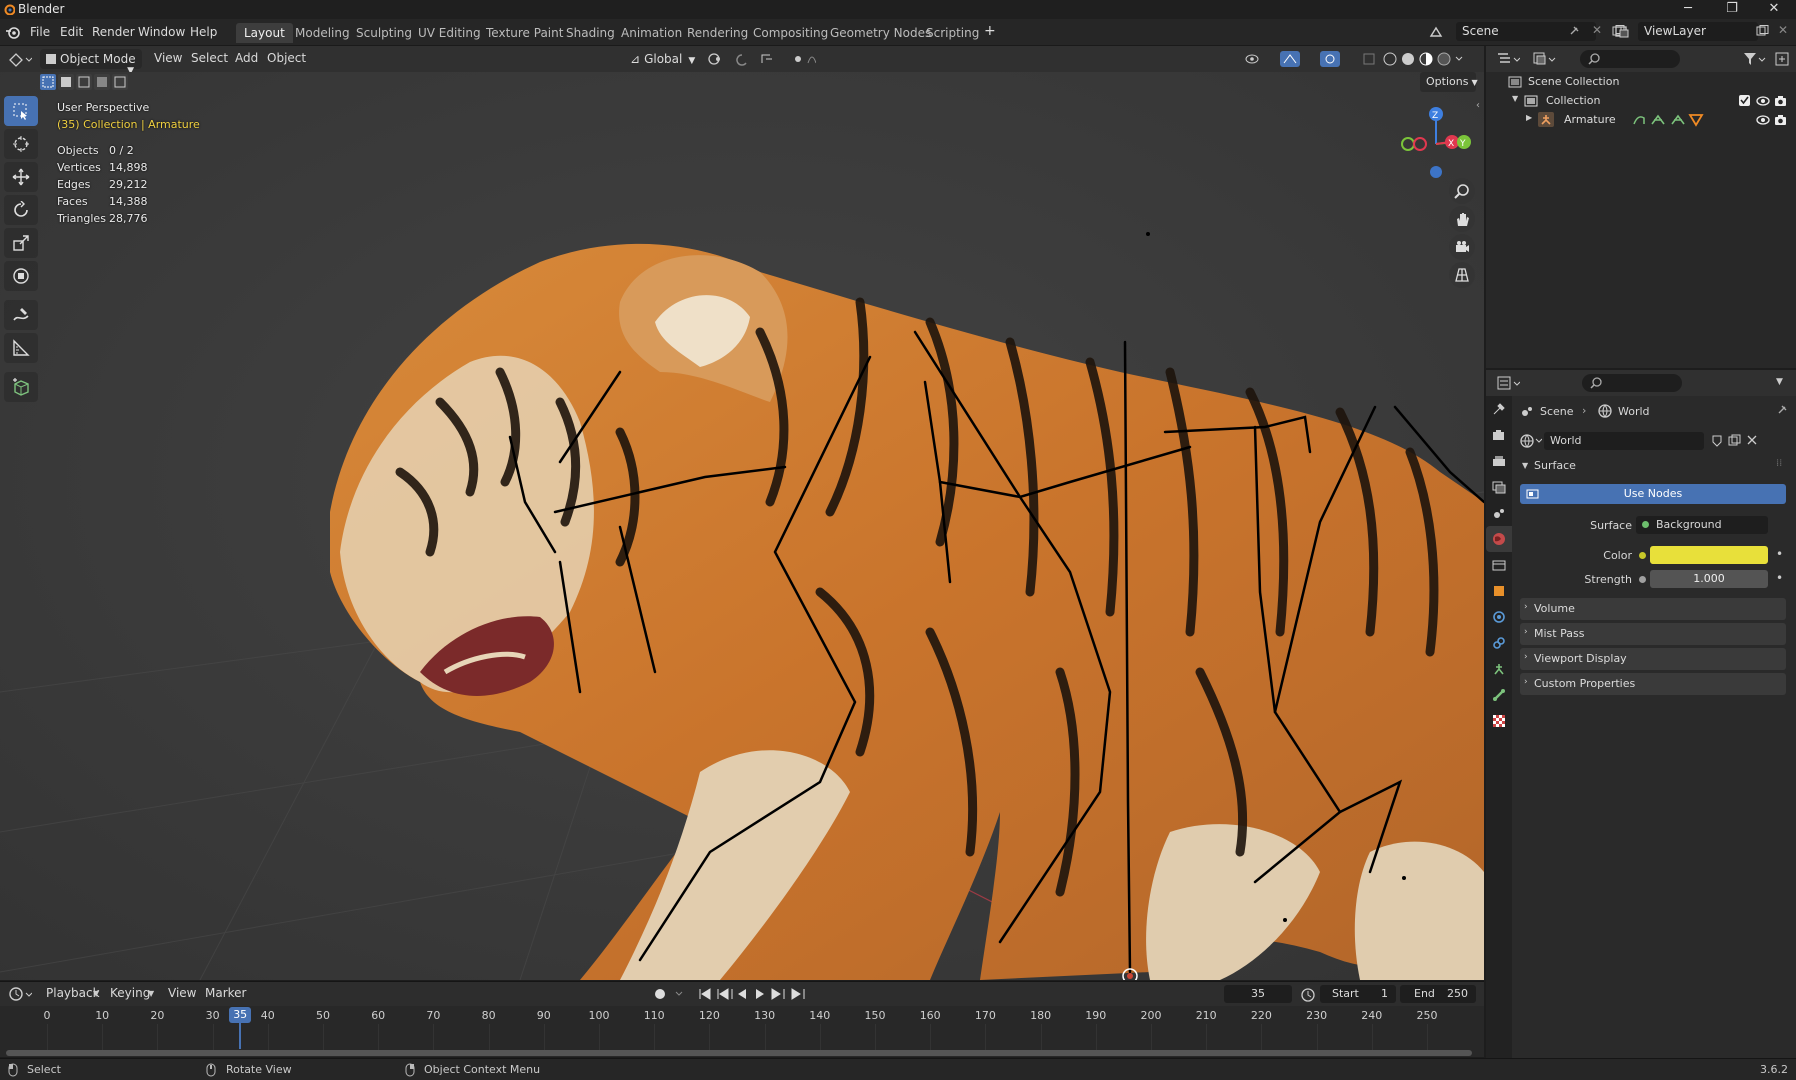 This screenshot has height=1080, width=1796. Describe the element at coordinates (1653, 684) in the screenshot. I see `custom-properties-panel: › Custom Properties` at that location.